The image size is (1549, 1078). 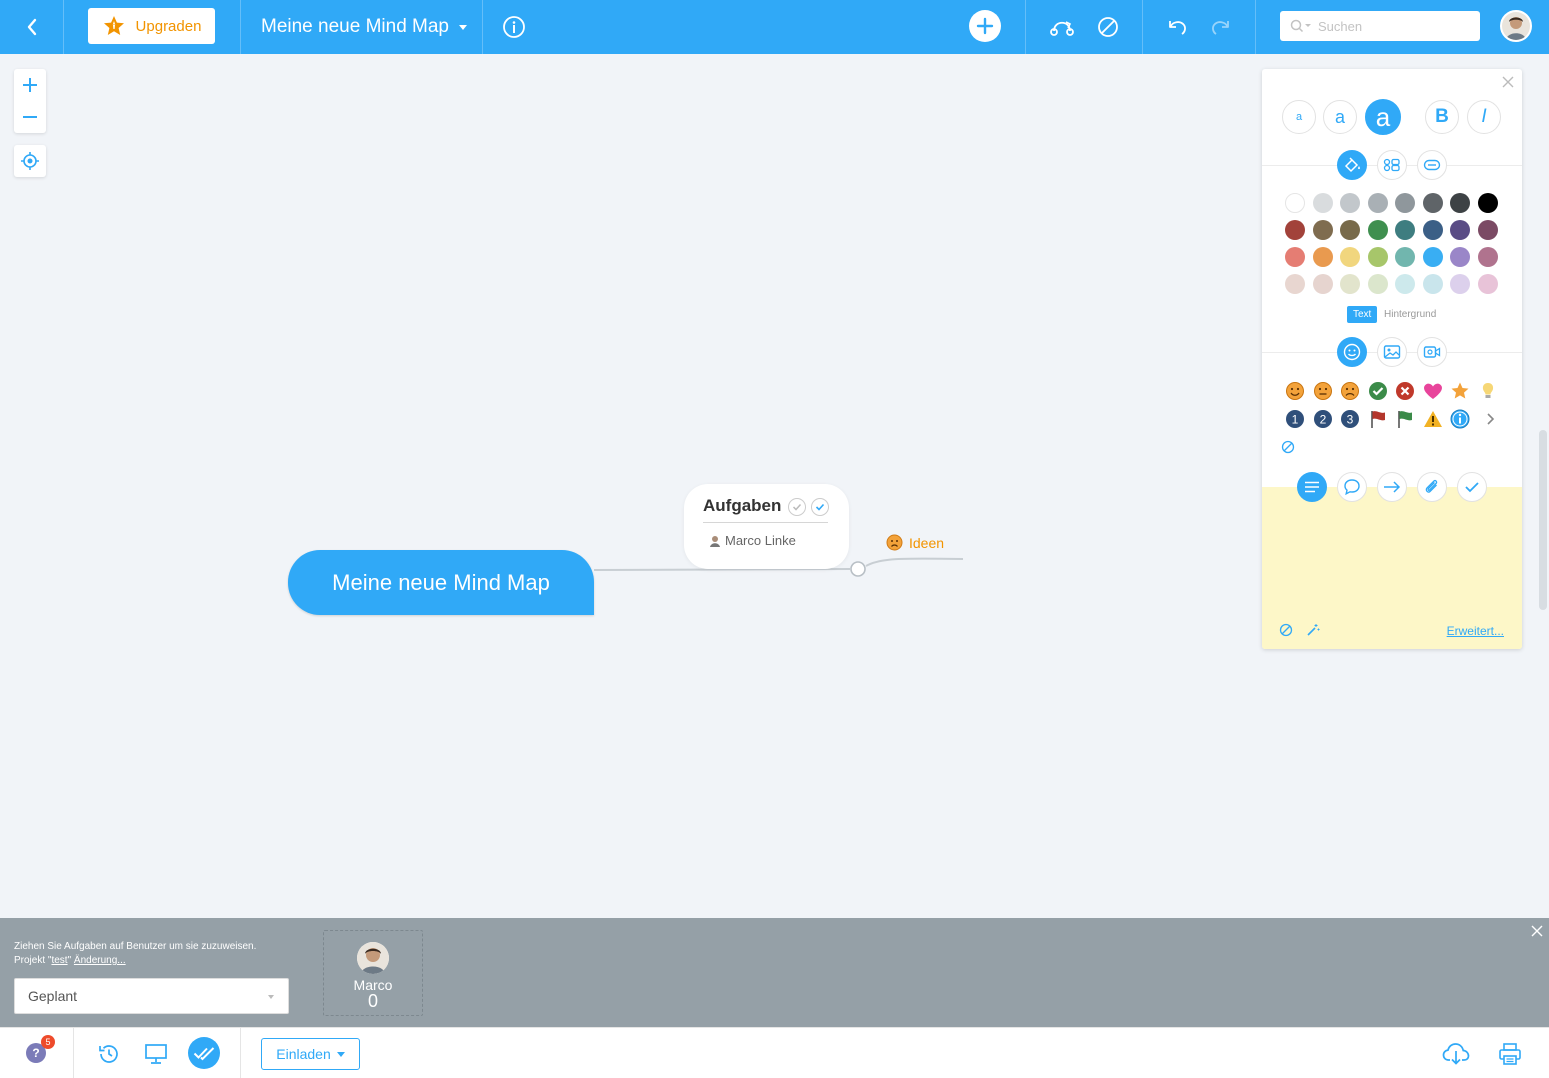 What do you see at coordinates (1295, 391) in the screenshot?
I see `happy-face-icon` at bounding box center [1295, 391].